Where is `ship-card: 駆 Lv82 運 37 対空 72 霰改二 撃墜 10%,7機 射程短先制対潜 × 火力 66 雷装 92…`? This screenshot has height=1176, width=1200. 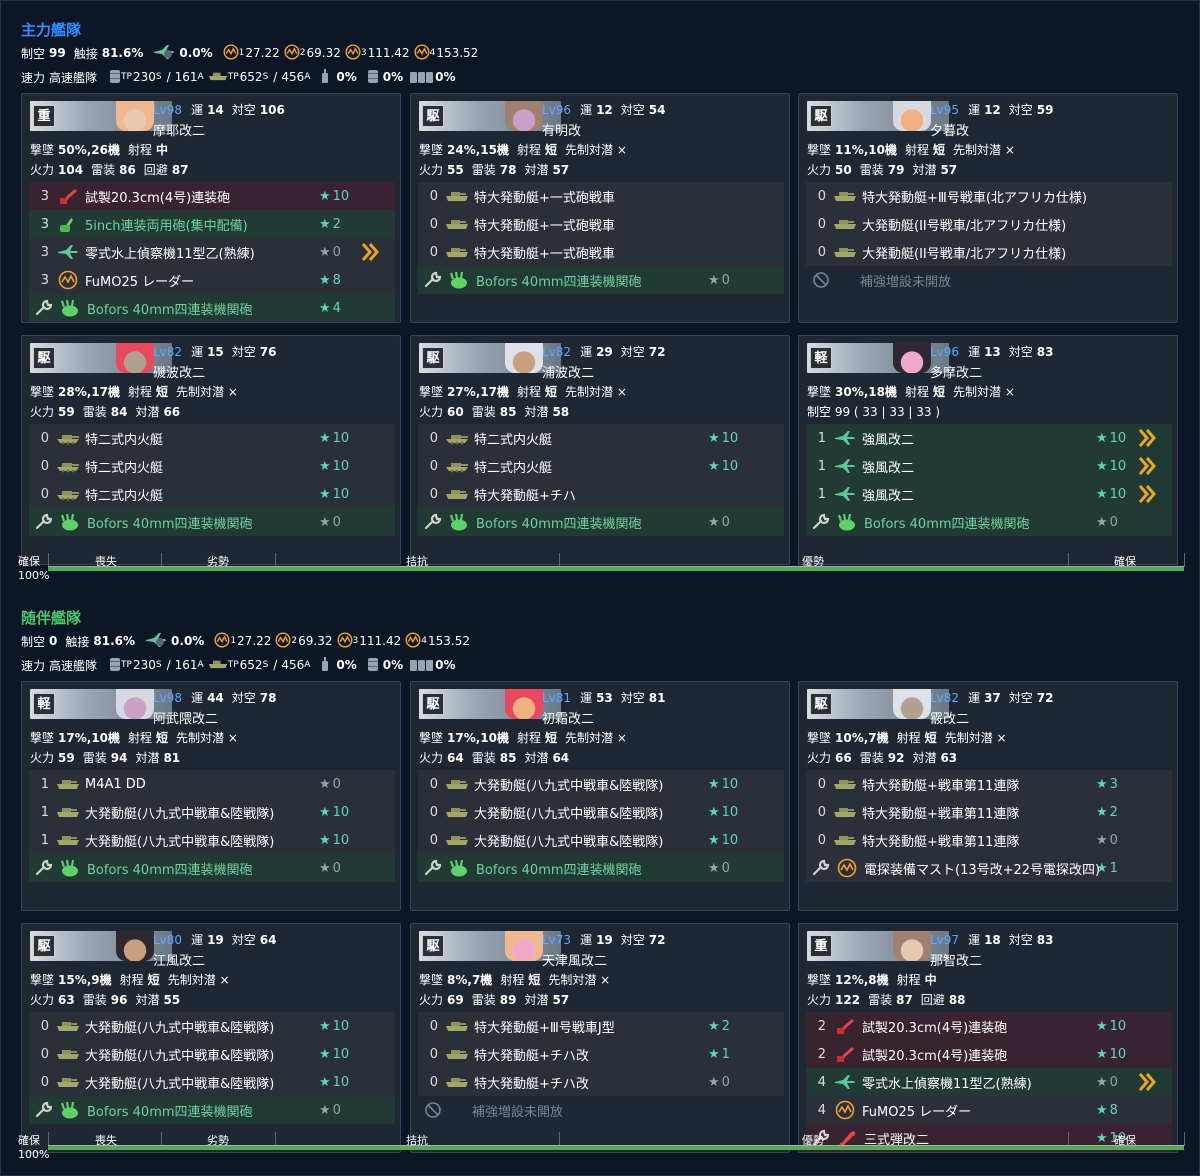 ship-card: 駆 Lv82 運 37 対空 72 霰改二 撃墜 10%,7機 射程短先制対潜 × 火力 66 雷装 92… is located at coordinates (988, 796).